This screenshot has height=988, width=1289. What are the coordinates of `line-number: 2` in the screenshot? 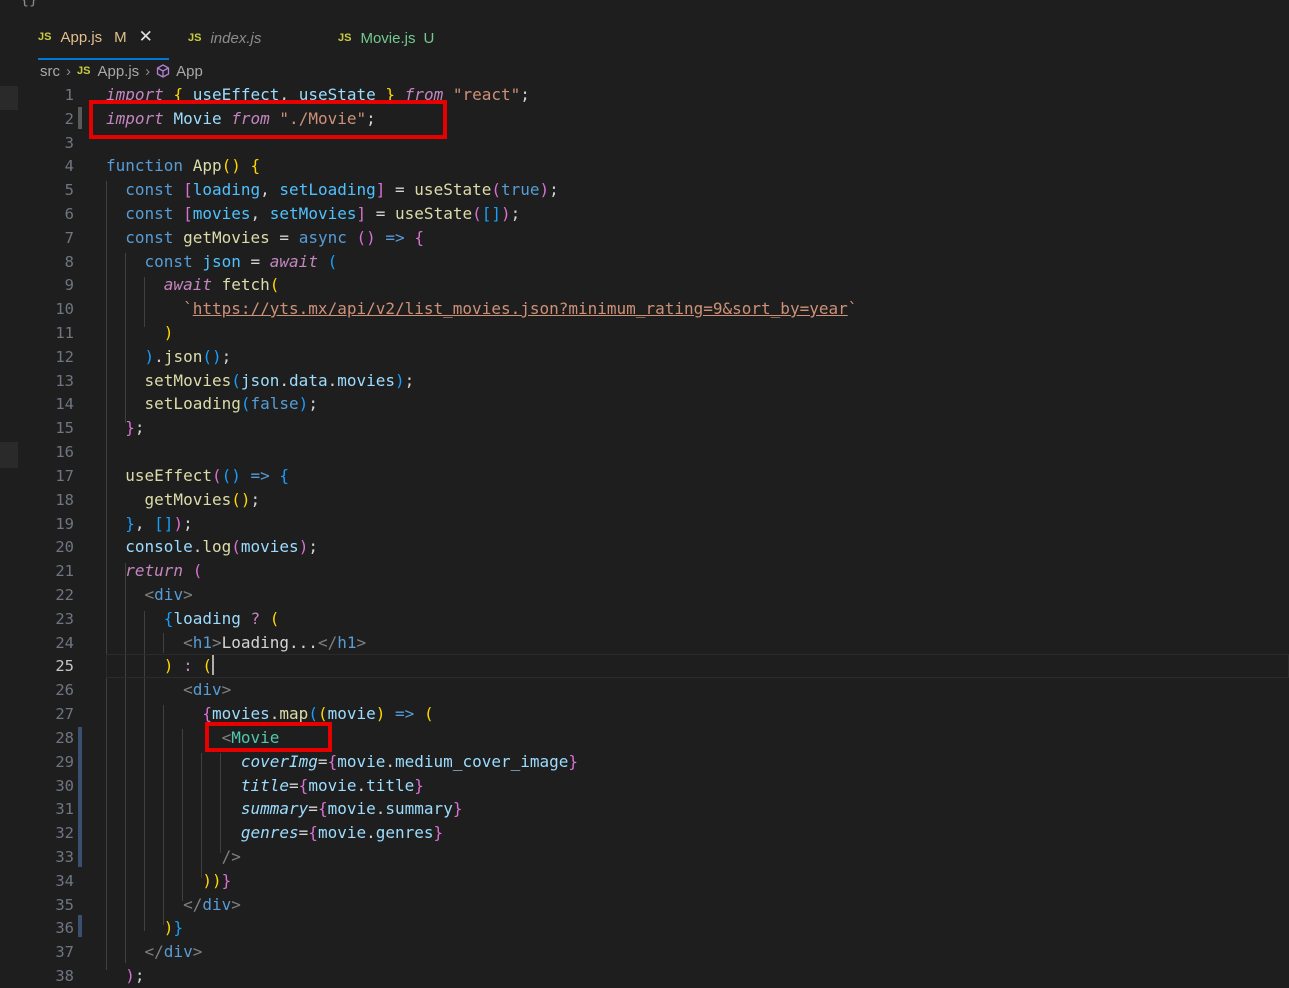 It's located at (69, 119).